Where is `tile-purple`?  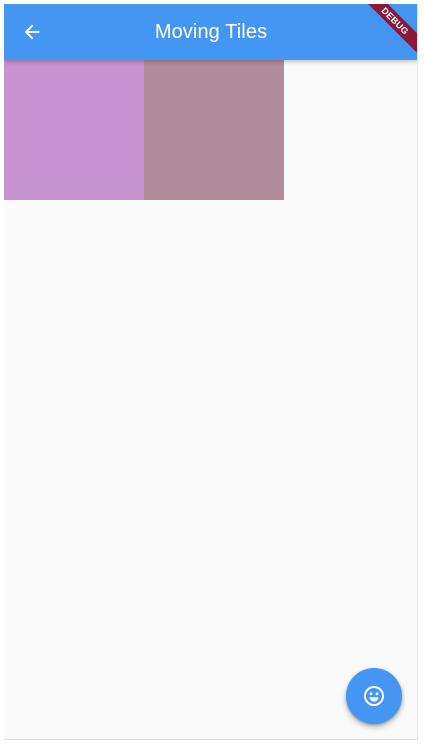
tile-purple is located at coordinates (74, 130).